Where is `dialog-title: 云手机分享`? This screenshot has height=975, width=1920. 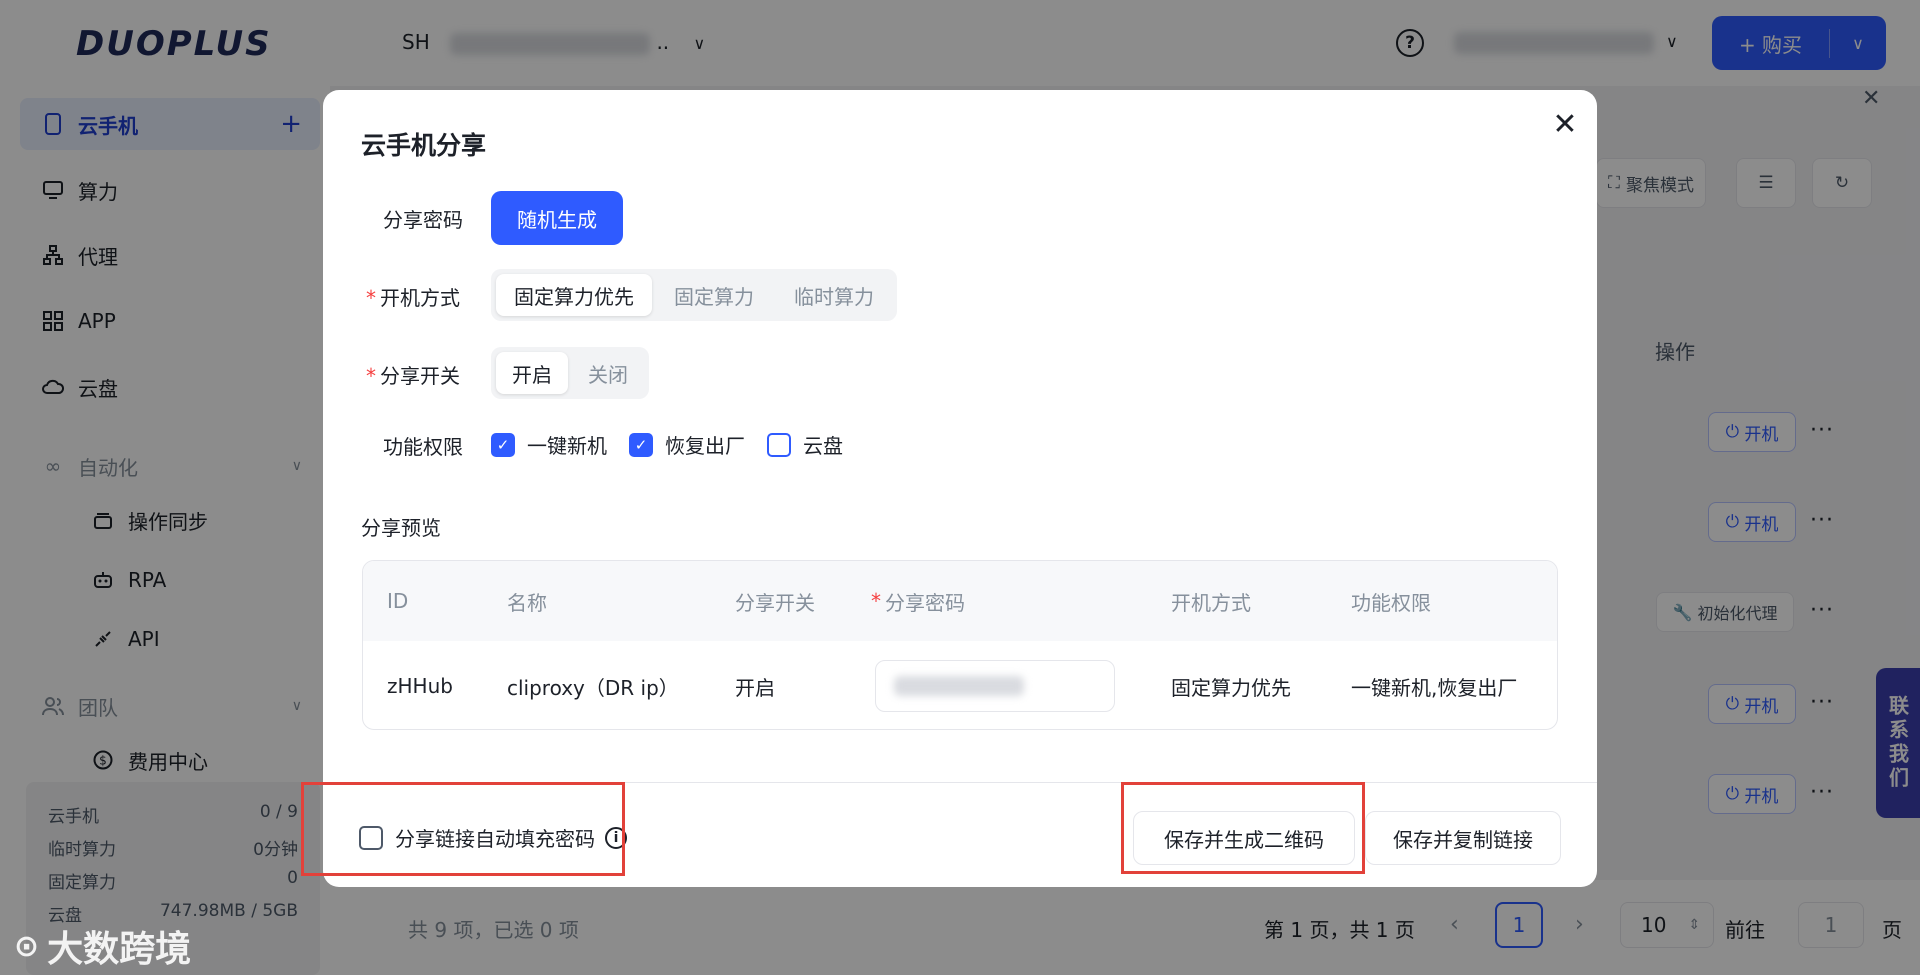
dialog-title: 云手机分享 is located at coordinates (424, 145).